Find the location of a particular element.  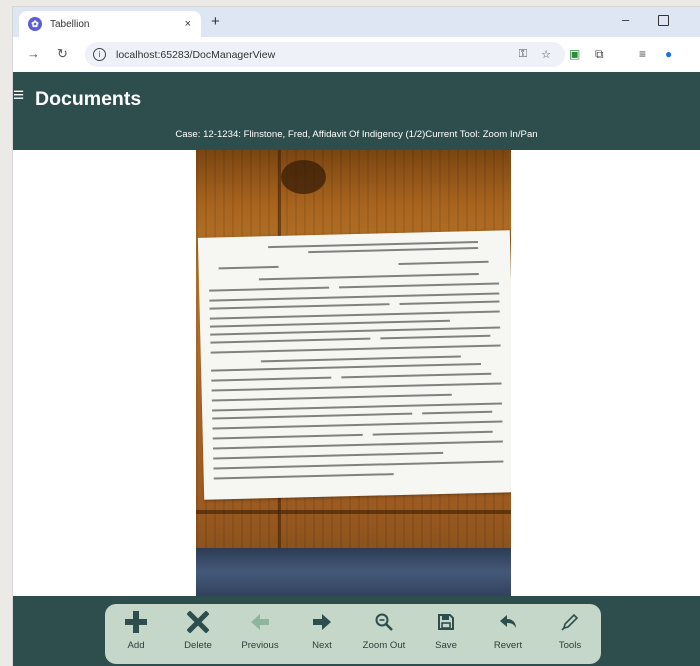

plus-icon is located at coordinates (136, 622).